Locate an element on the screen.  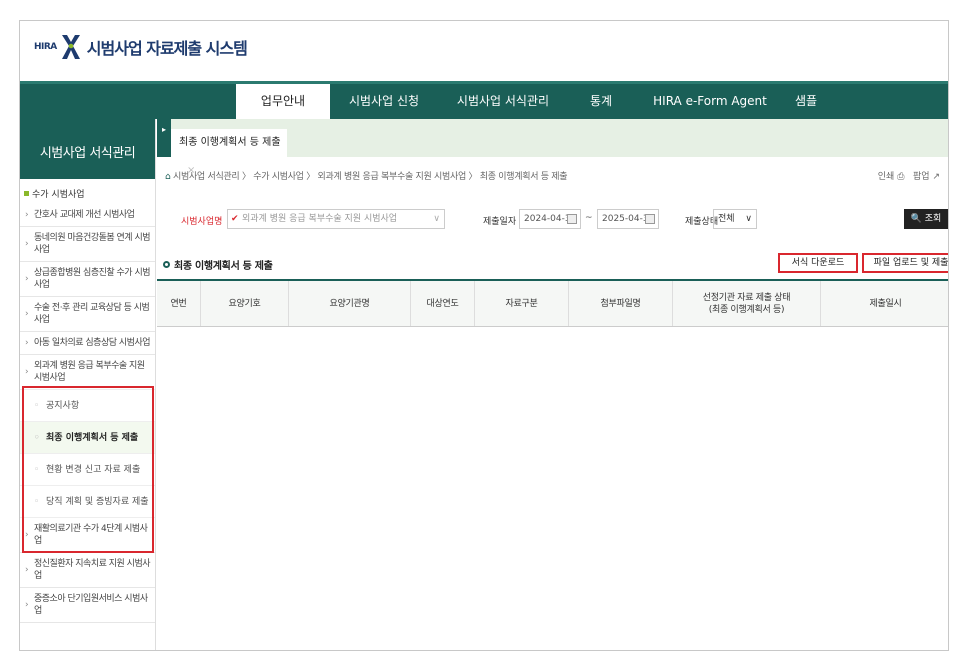
date-from-input: 2024-04-30 is located at coordinates (550, 219).